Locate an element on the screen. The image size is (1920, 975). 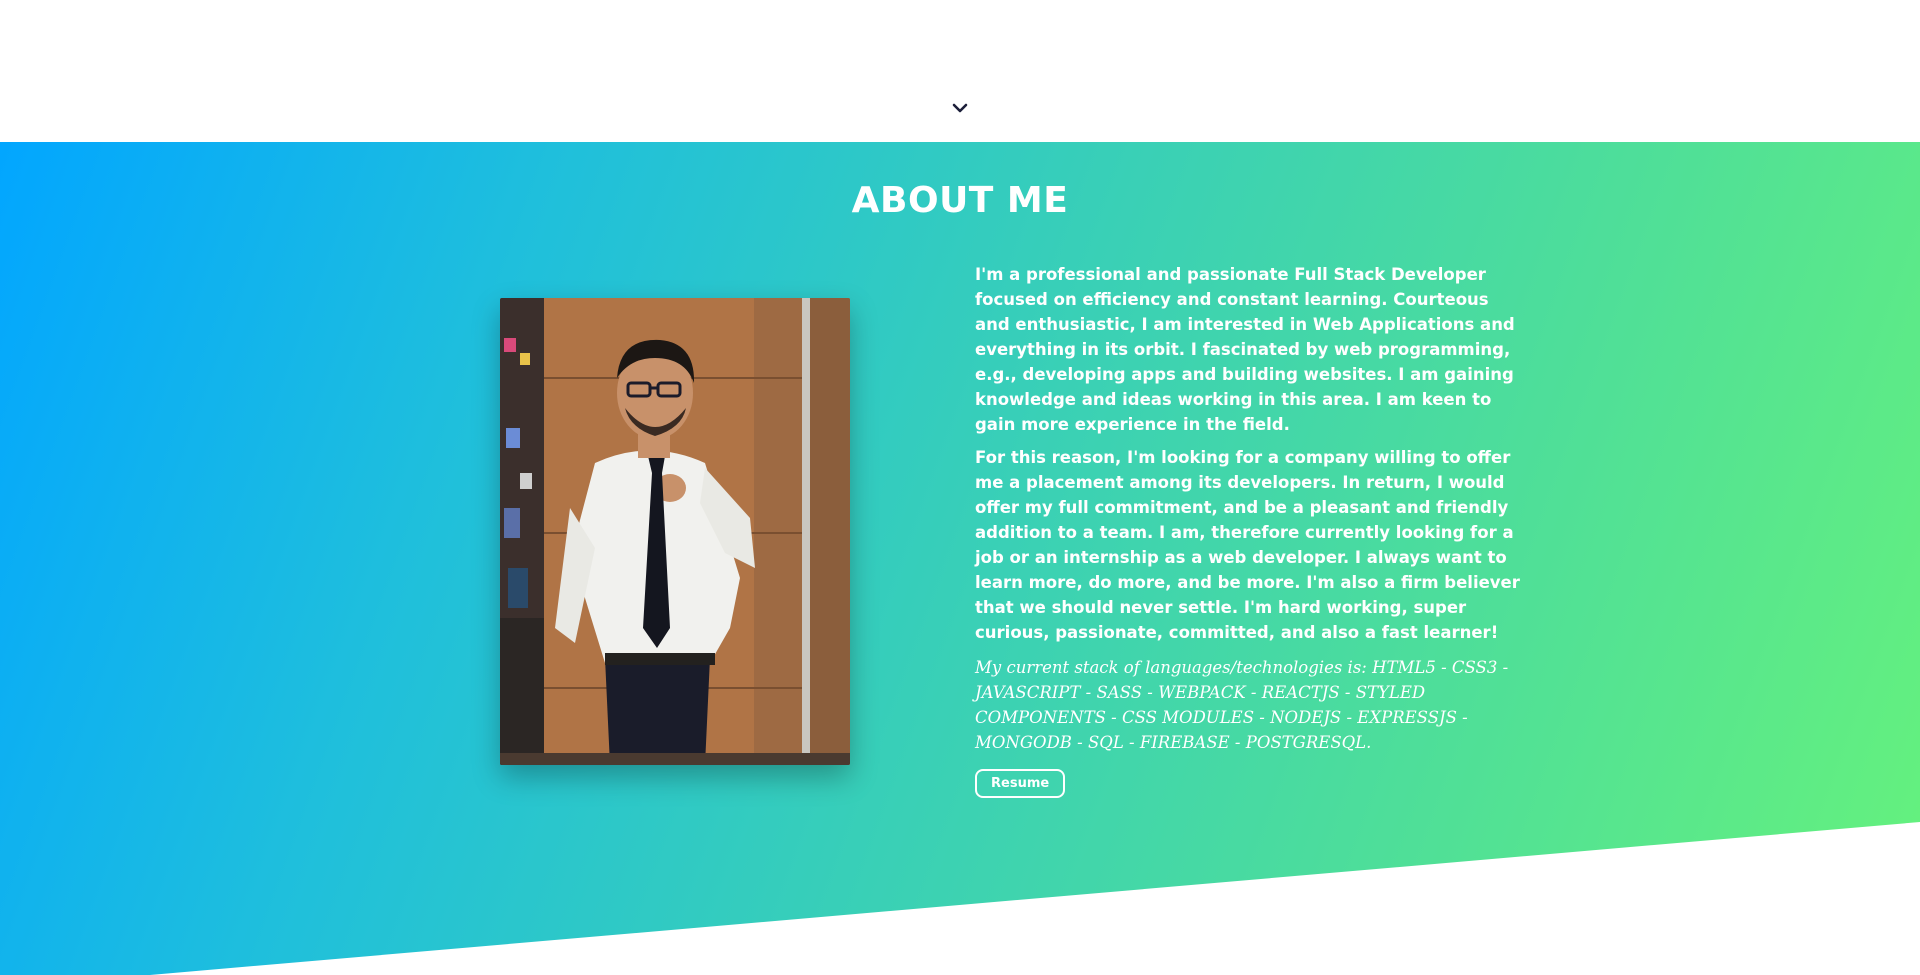
chevron-down-icon is located at coordinates (960, 108).